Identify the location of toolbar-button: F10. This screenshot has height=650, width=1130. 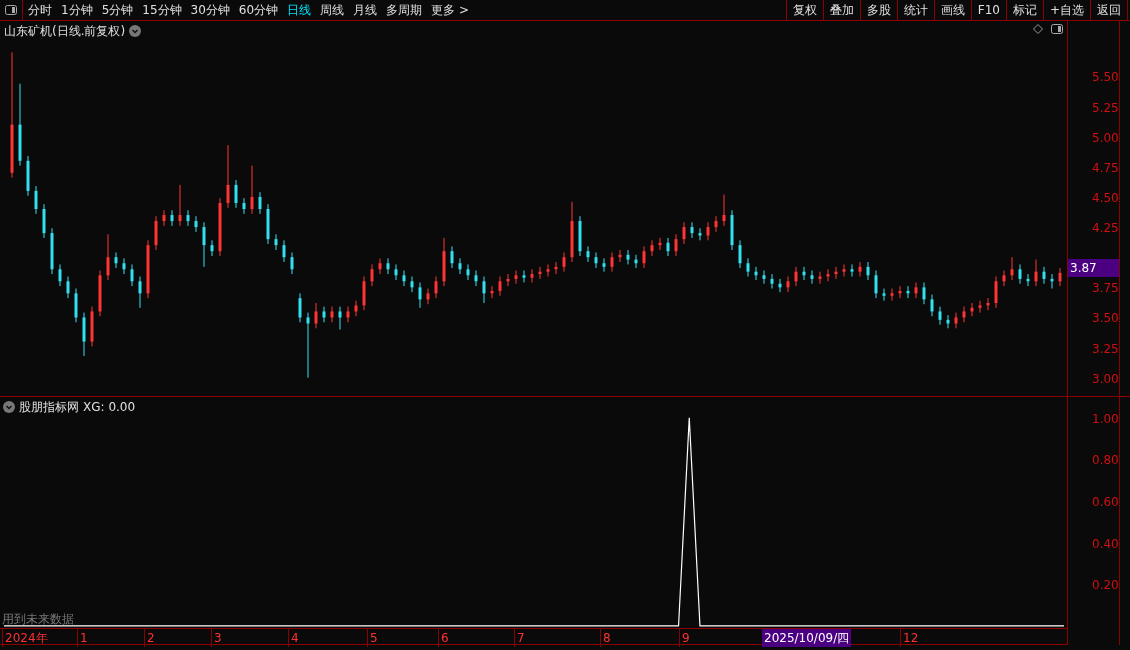
(988, 10).